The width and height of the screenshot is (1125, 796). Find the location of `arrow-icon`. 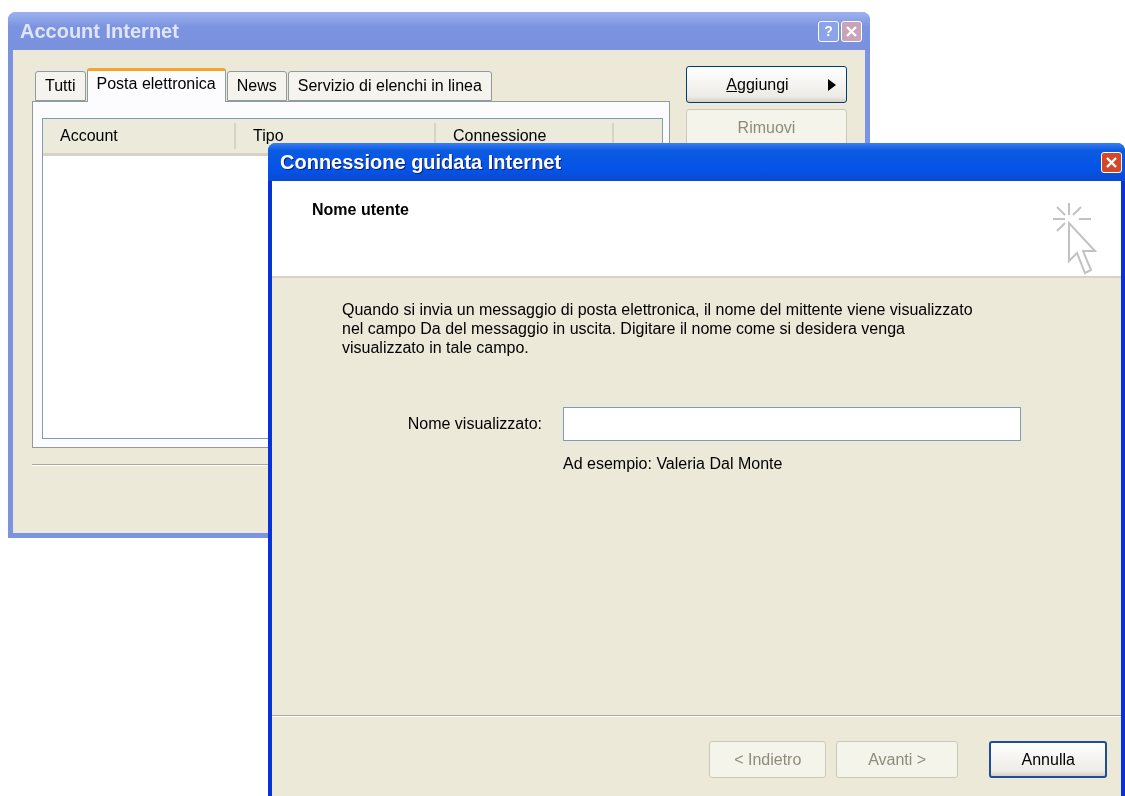

arrow-icon is located at coordinates (832, 84).